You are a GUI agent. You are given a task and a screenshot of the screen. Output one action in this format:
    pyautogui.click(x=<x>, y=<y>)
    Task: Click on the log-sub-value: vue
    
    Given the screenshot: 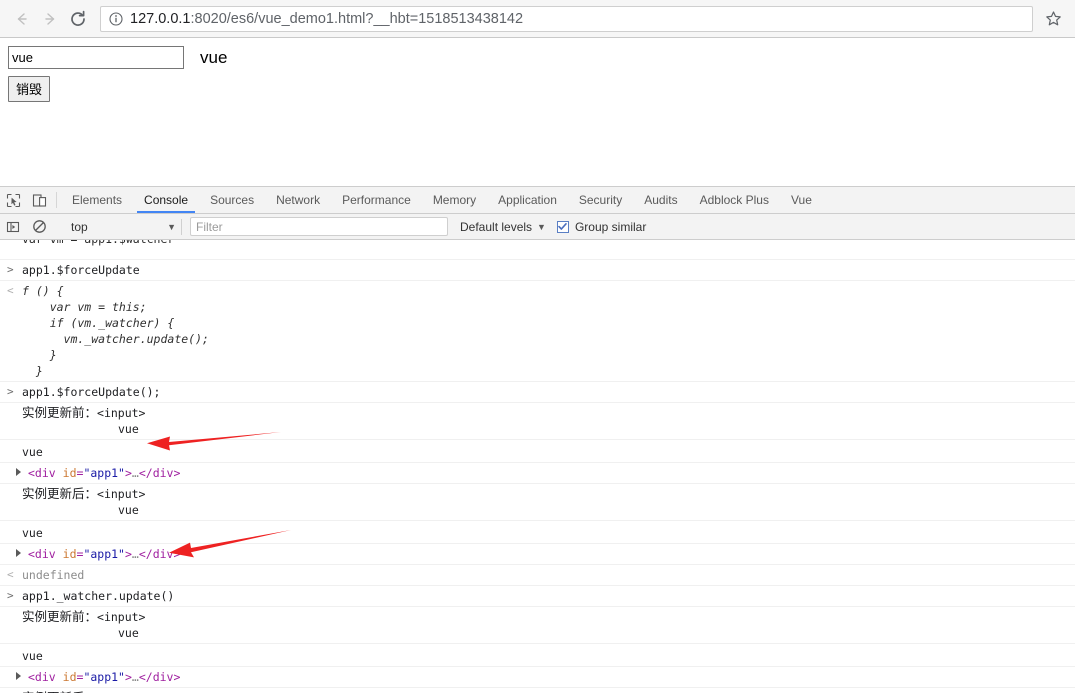 What is the action you would take?
    pyautogui.click(x=128, y=429)
    